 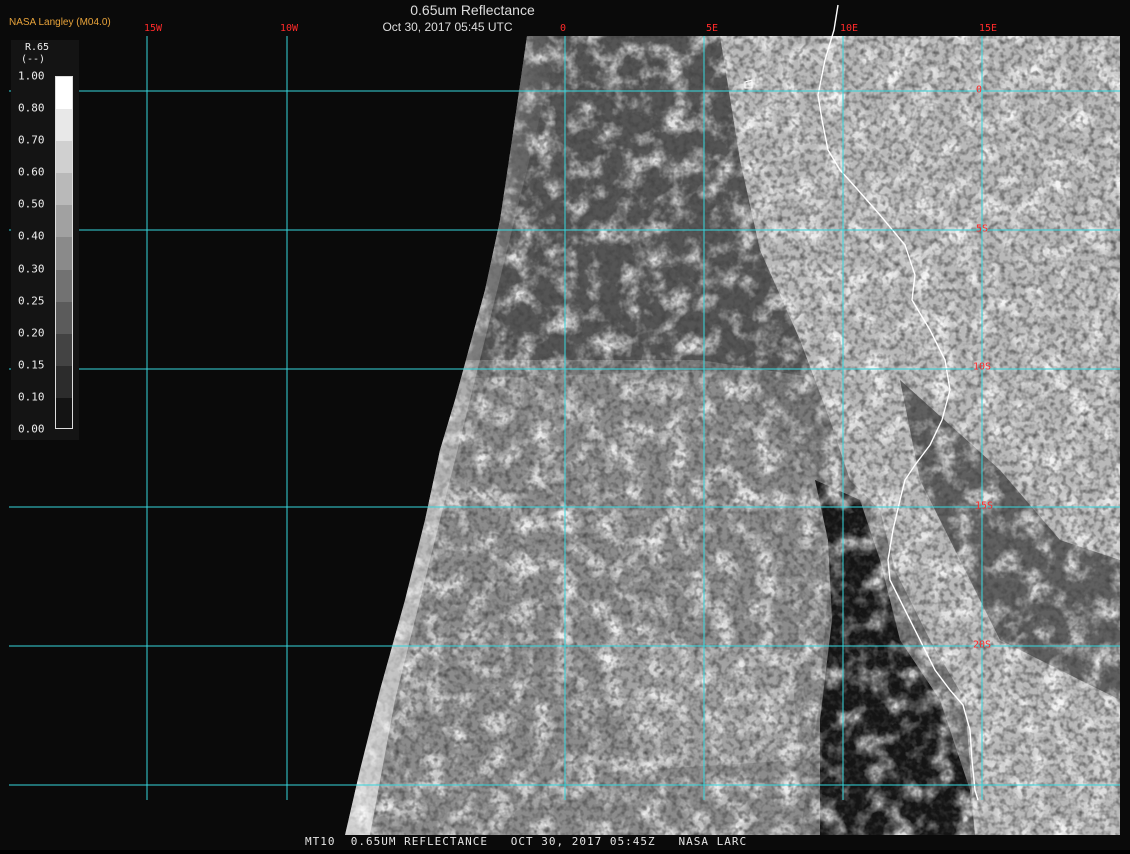 I want to click on lat-label-15s: 15S, so click(x=984, y=506).